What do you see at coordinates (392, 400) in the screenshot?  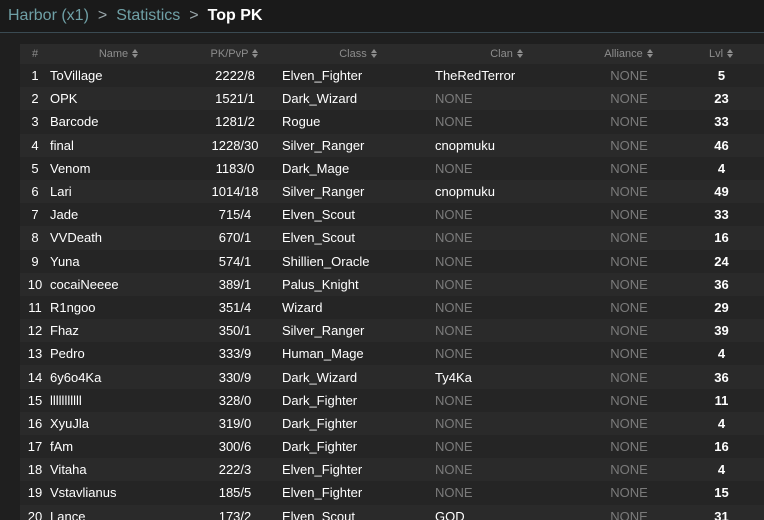 I see `table-row: 15 lllllllllll 328/0 Dark_Fighter NONE NONE 11` at bounding box center [392, 400].